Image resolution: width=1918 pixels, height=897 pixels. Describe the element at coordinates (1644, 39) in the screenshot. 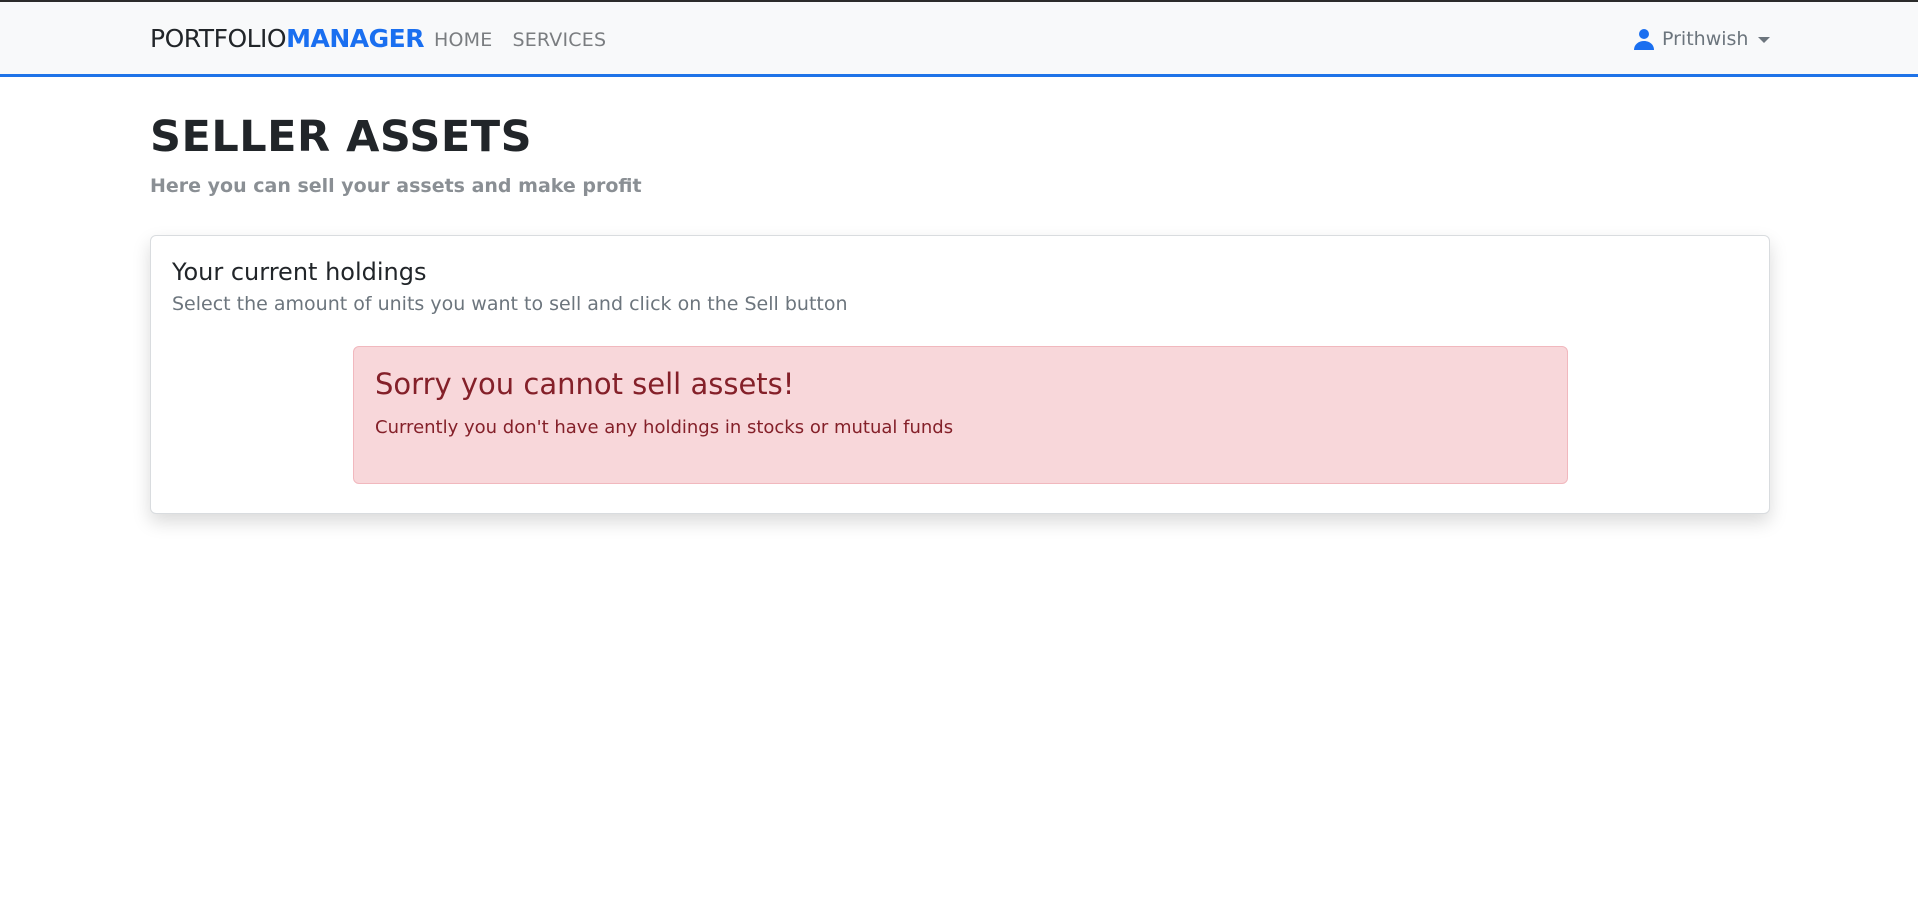

I see `user-icon` at that location.